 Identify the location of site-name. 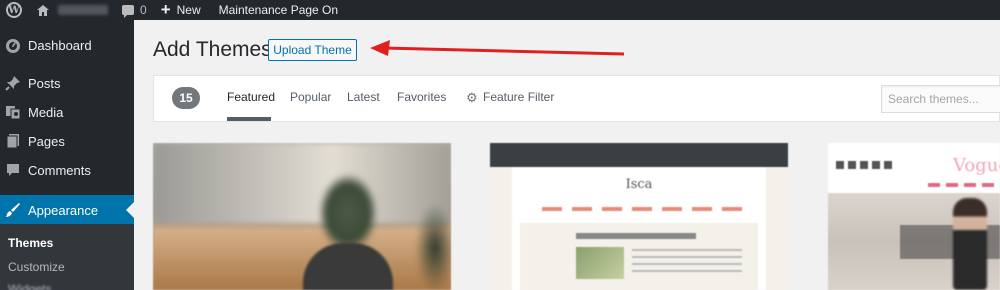
(83, 10).